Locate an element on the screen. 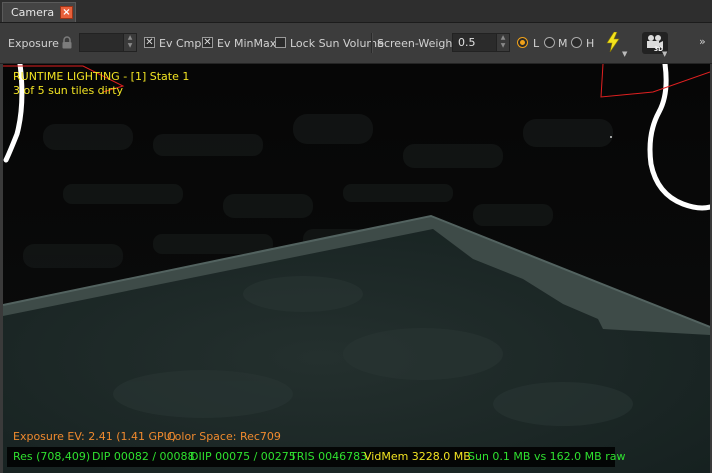 The image size is (712, 473). stat-vidmem: VidMem 3228.0 MB is located at coordinates (417, 456).